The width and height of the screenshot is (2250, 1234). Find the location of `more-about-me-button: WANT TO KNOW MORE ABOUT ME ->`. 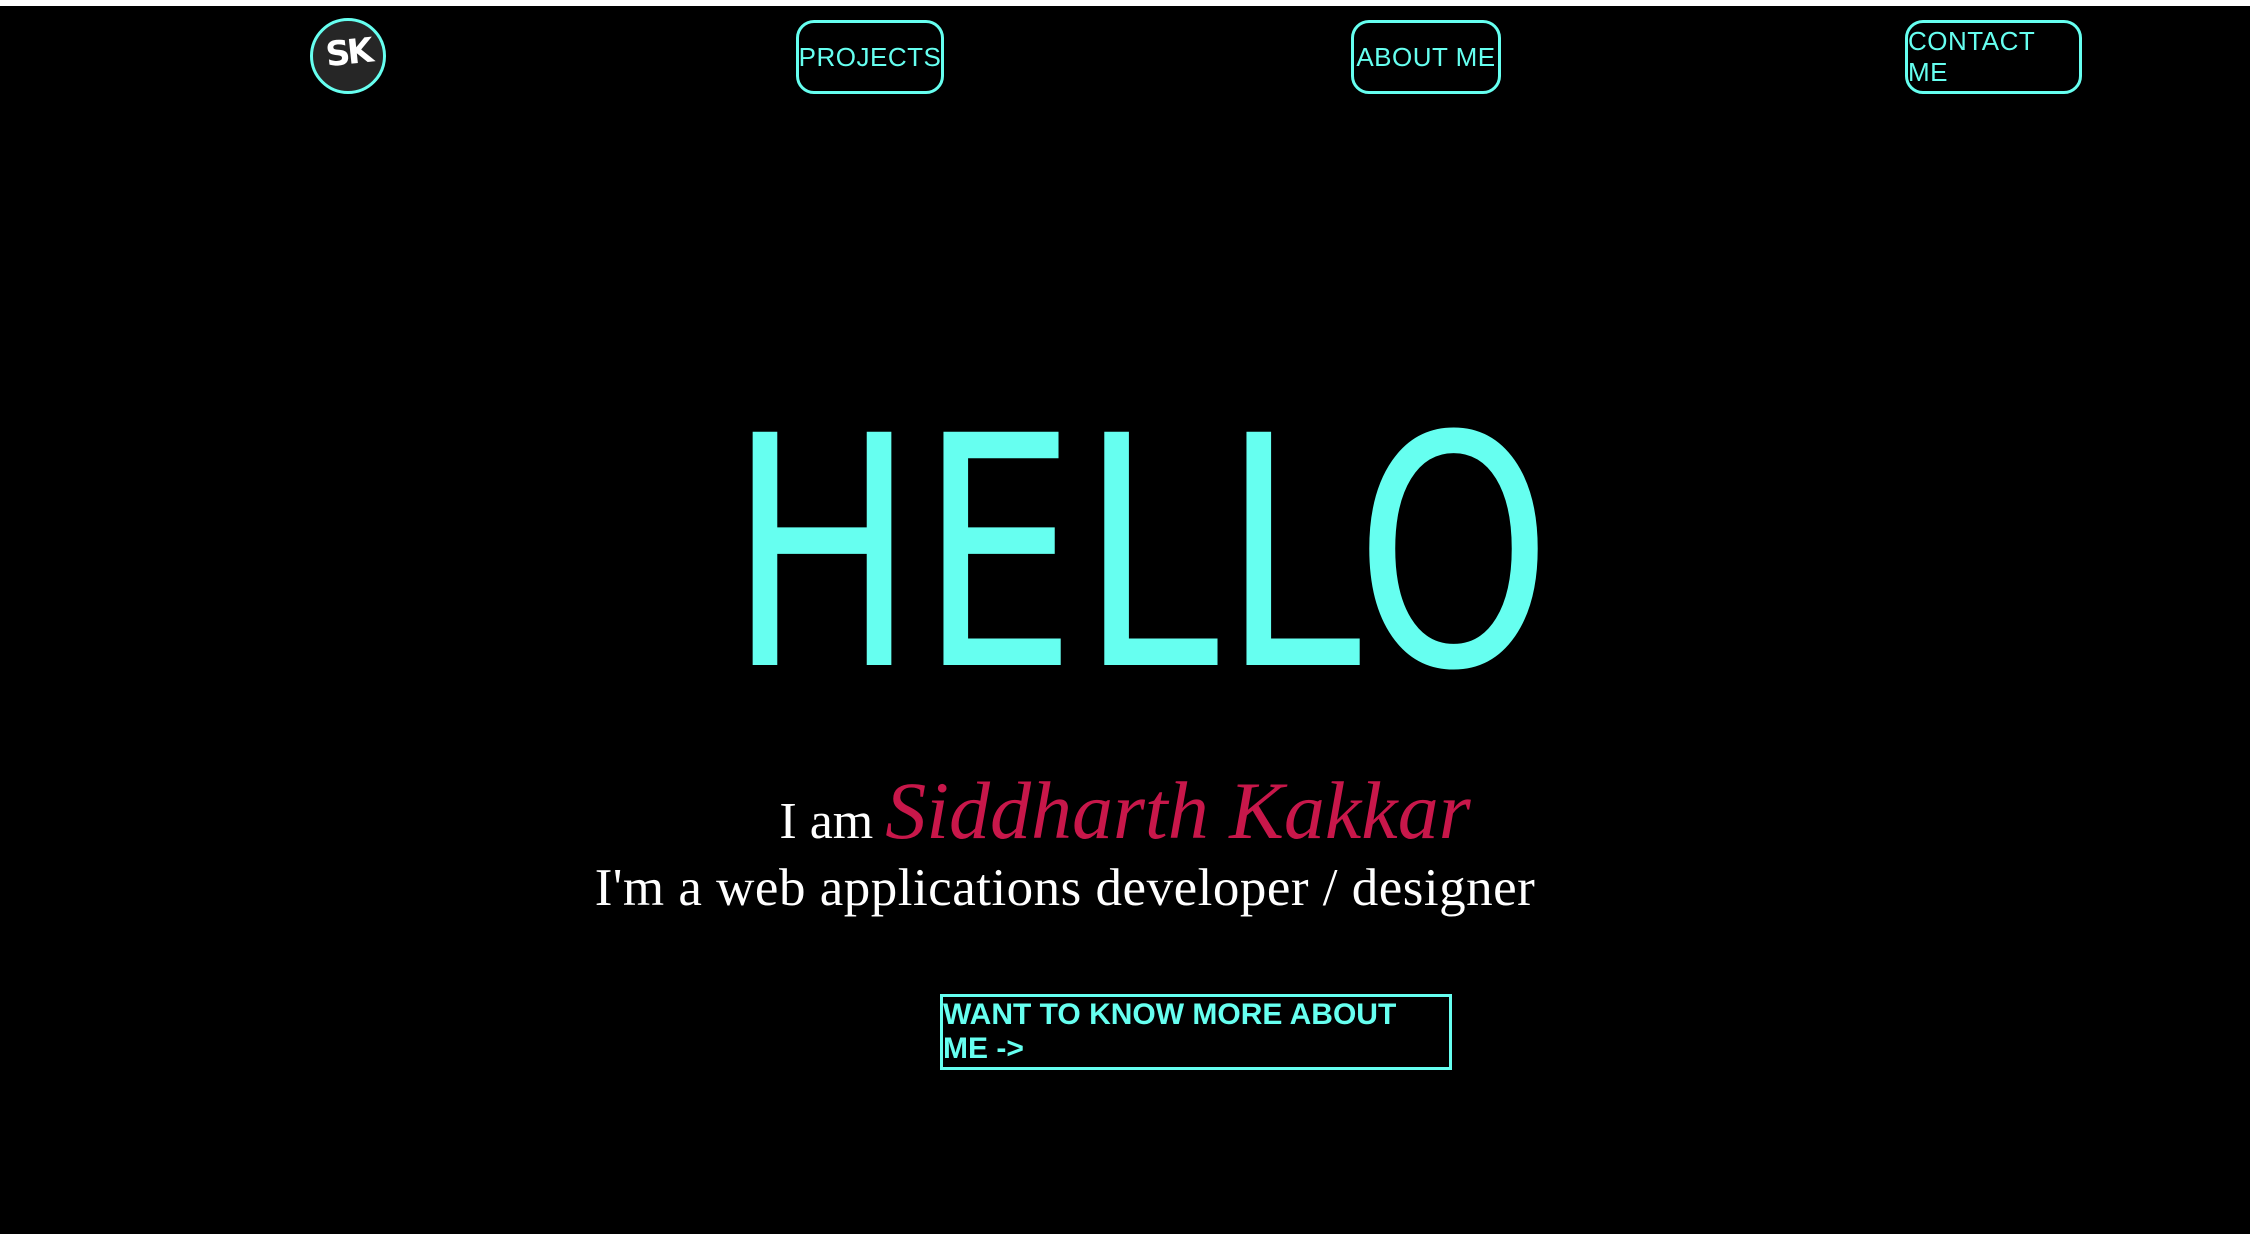

more-about-me-button: WANT TO KNOW MORE ABOUT ME -> is located at coordinates (1196, 1032).